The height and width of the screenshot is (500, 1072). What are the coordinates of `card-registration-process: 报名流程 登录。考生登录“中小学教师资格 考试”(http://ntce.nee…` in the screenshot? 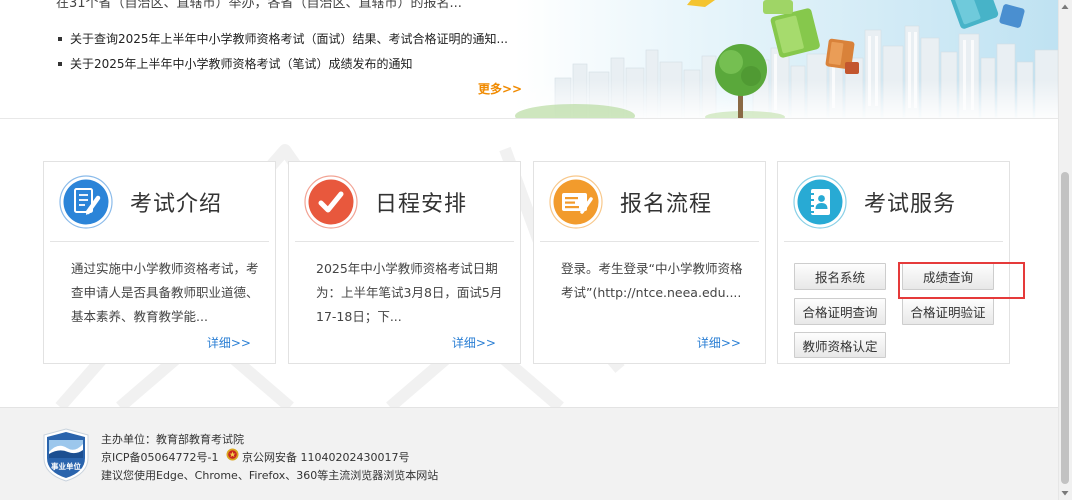 It's located at (649, 262).